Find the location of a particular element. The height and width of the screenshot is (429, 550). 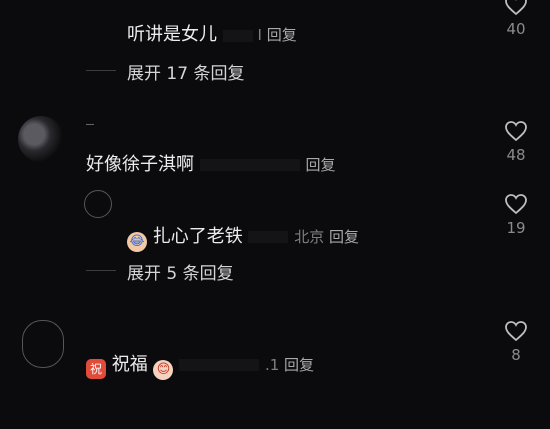

baby-face-icon: 😊 is located at coordinates (163, 370).